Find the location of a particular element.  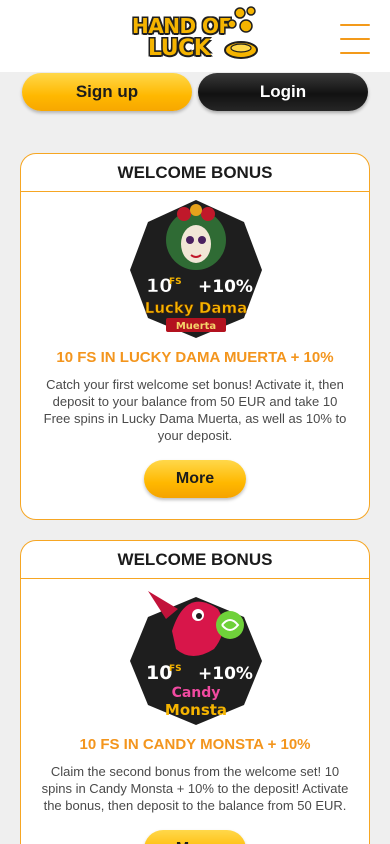

hamburger-menu-icon is located at coordinates (355, 39).